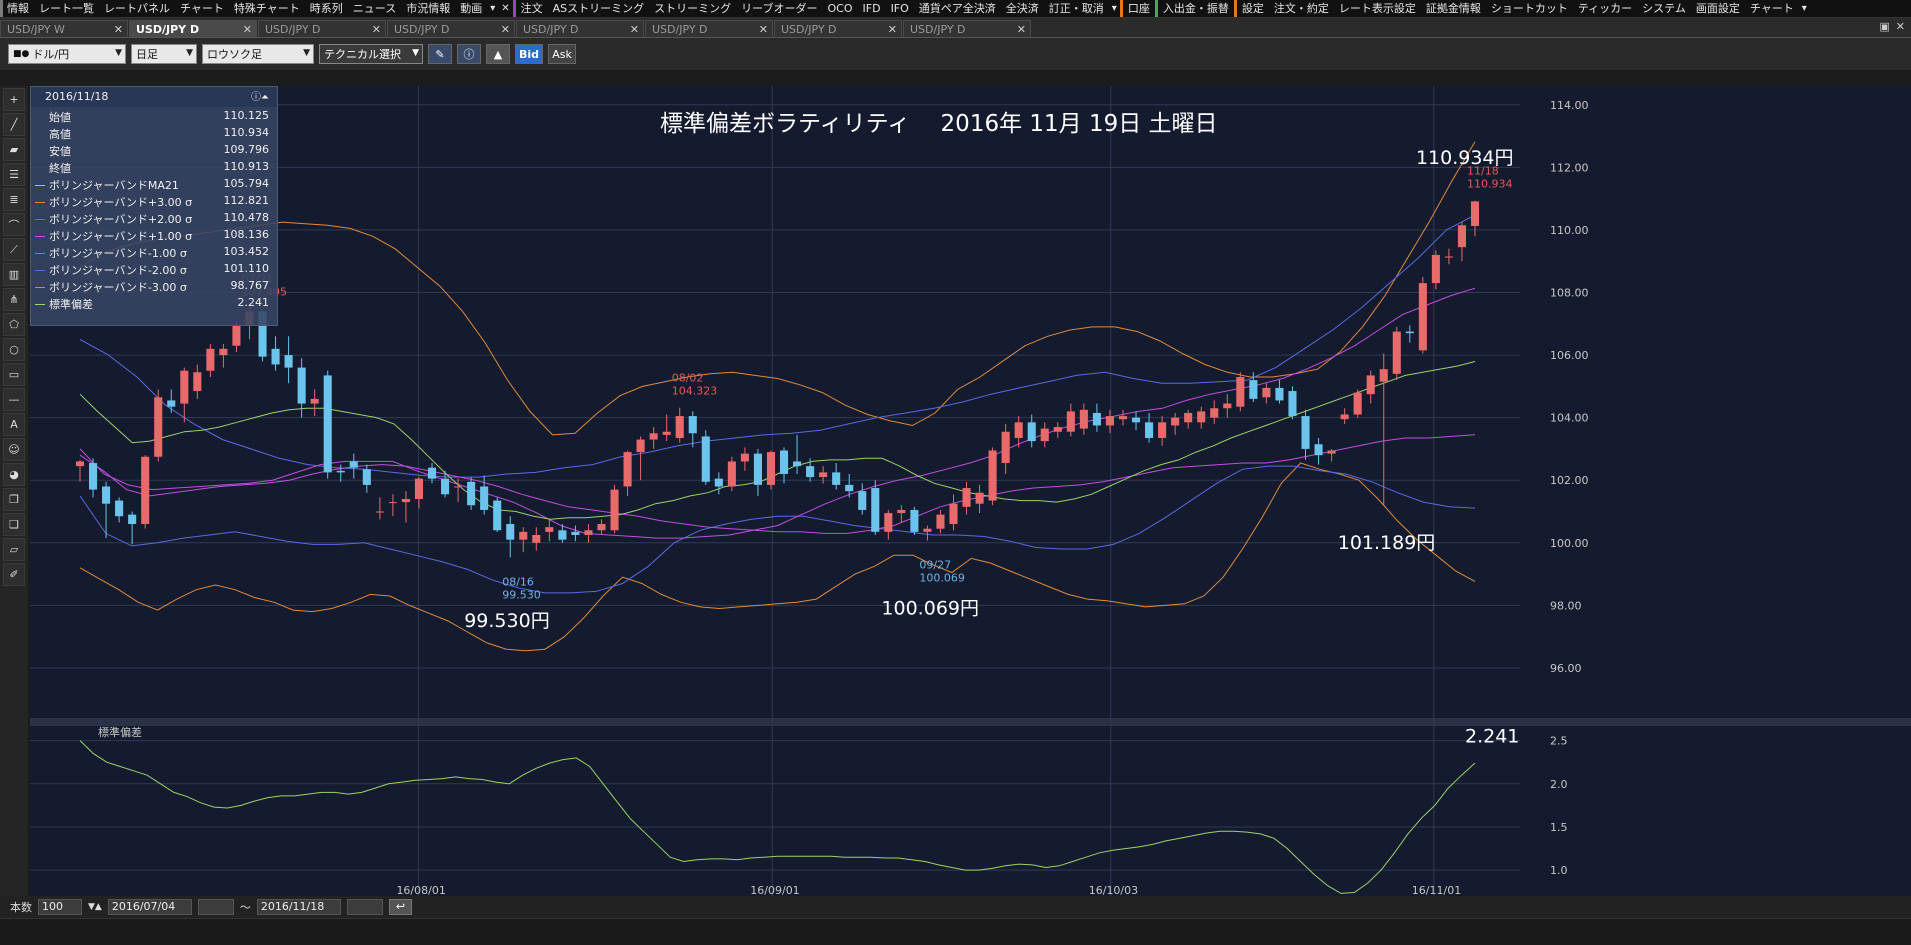  What do you see at coordinates (14, 474) in the screenshot?
I see `icon-stamp-icon: ◕` at bounding box center [14, 474].